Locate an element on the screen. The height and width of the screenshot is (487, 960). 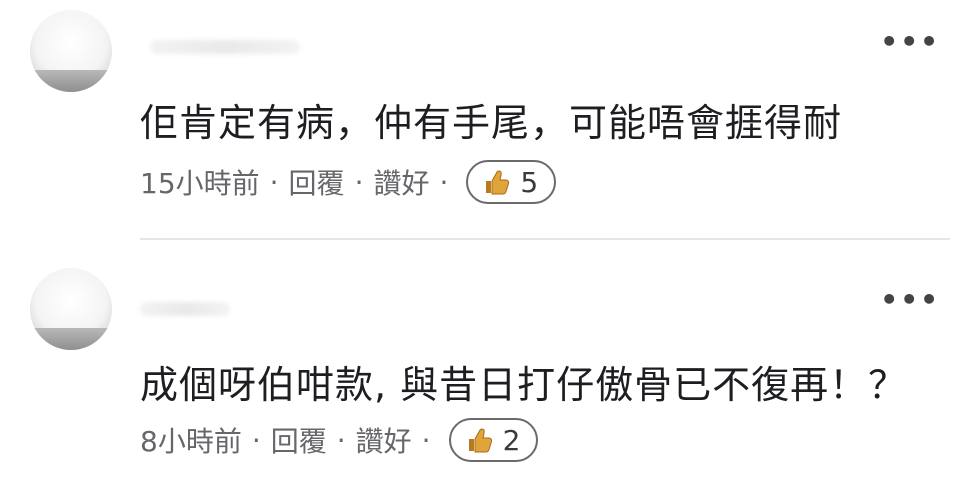
comment-time: 15小時前 is located at coordinates (200, 183).